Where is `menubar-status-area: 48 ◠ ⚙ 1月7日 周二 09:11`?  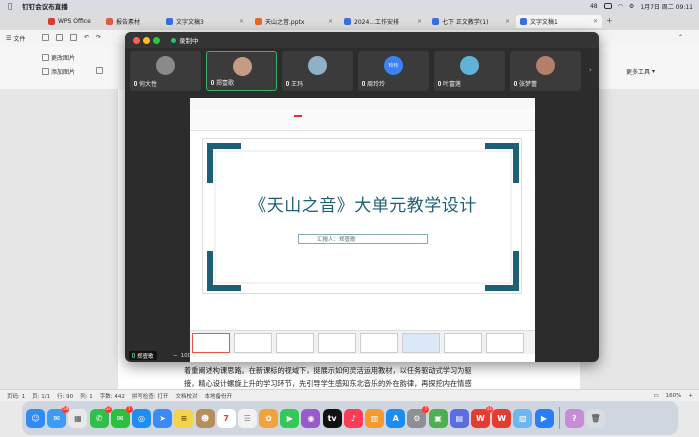 menubar-status-area: 48 ◠ ⚙ 1月7日 周二 09:11 is located at coordinates (641, 6).